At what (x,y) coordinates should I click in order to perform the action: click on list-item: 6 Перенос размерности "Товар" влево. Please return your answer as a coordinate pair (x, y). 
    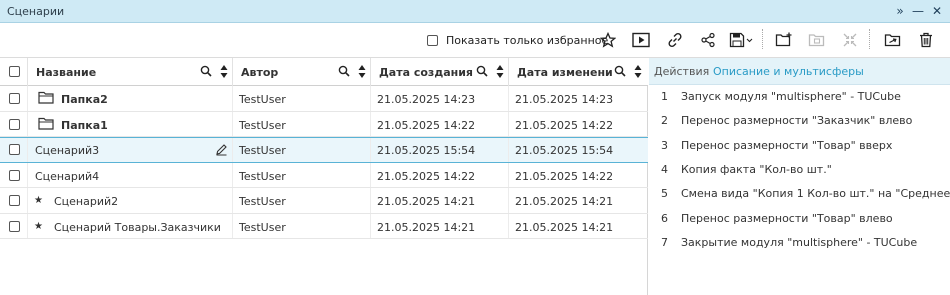
    Looking at the image, I should click on (799, 219).